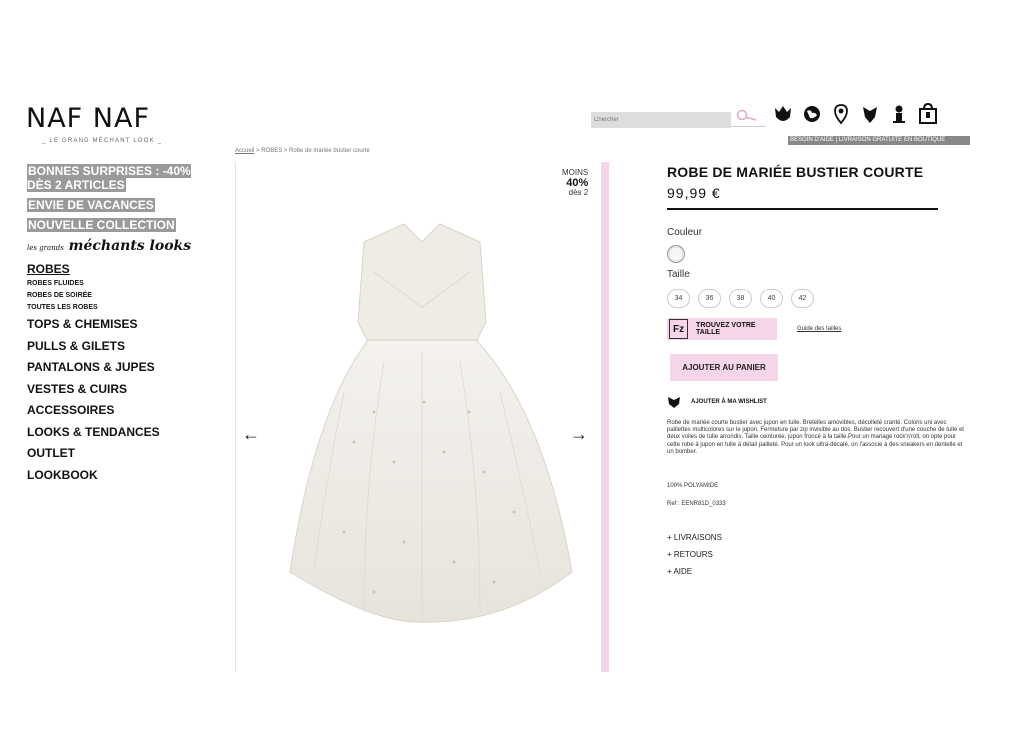 The width and height of the screenshot is (1024, 731). What do you see at coordinates (114, 308) in the screenshot?
I see `sidebar-subitem-toutes-les-robes: TOUTES LES ROBES` at bounding box center [114, 308].